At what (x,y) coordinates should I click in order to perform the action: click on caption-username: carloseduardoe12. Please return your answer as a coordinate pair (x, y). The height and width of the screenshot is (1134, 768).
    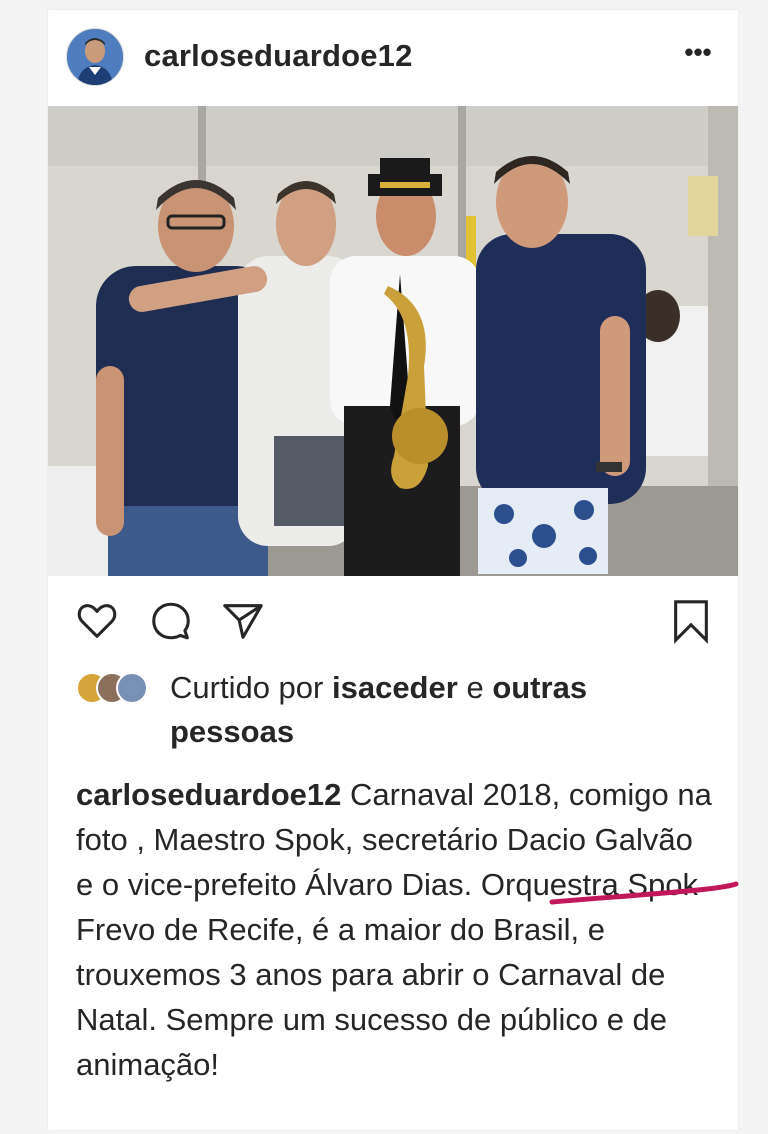
    Looking at the image, I should click on (208, 794).